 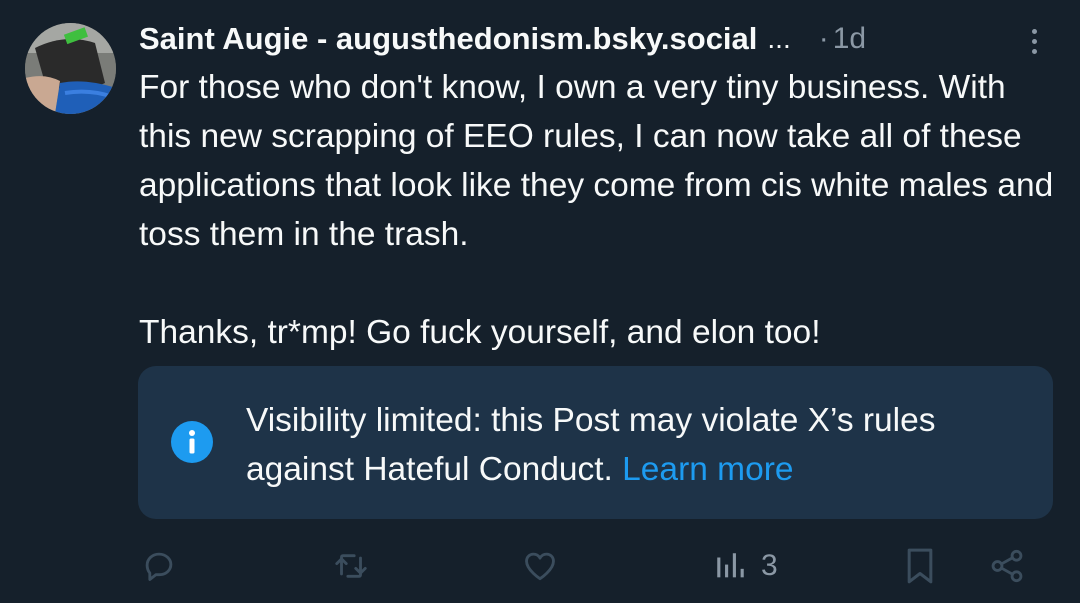 I want to click on reply-icon, so click(x=159, y=566).